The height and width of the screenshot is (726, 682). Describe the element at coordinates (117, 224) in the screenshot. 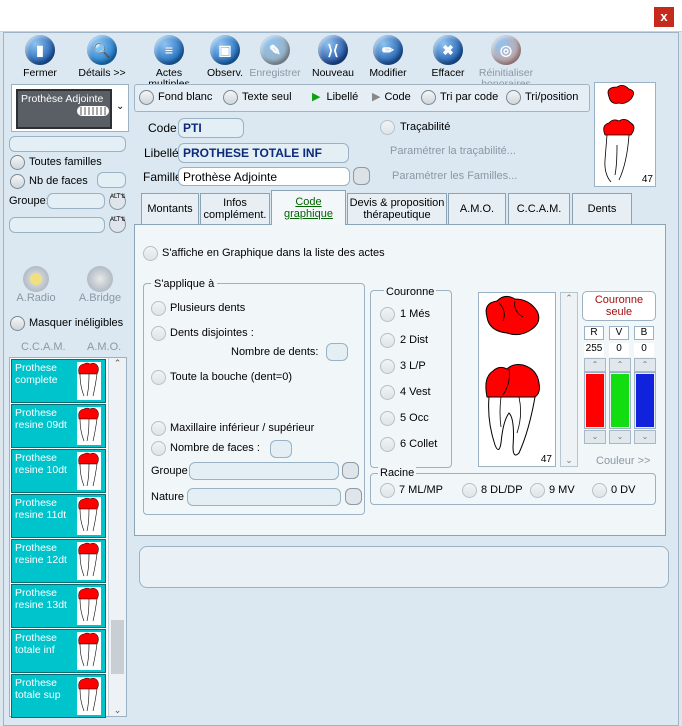

I see `alt-sort-button-2: ALT⇅` at that location.